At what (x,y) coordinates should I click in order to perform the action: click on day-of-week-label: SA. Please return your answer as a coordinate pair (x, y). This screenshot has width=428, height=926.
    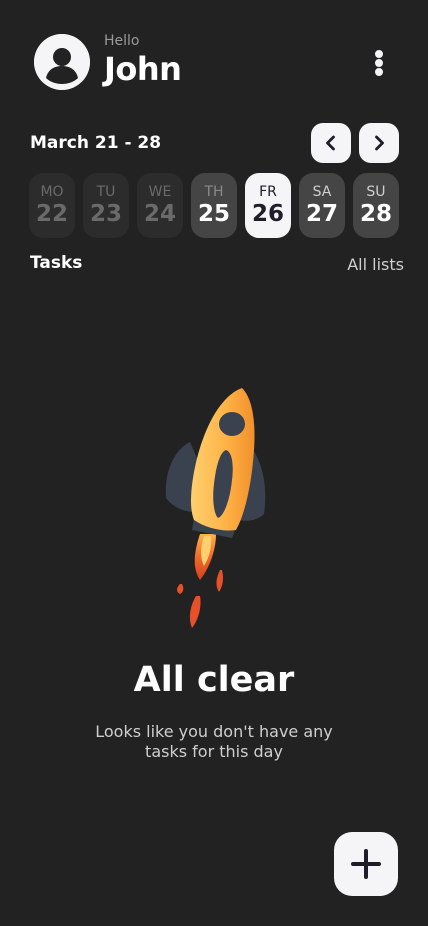
    Looking at the image, I should click on (322, 192).